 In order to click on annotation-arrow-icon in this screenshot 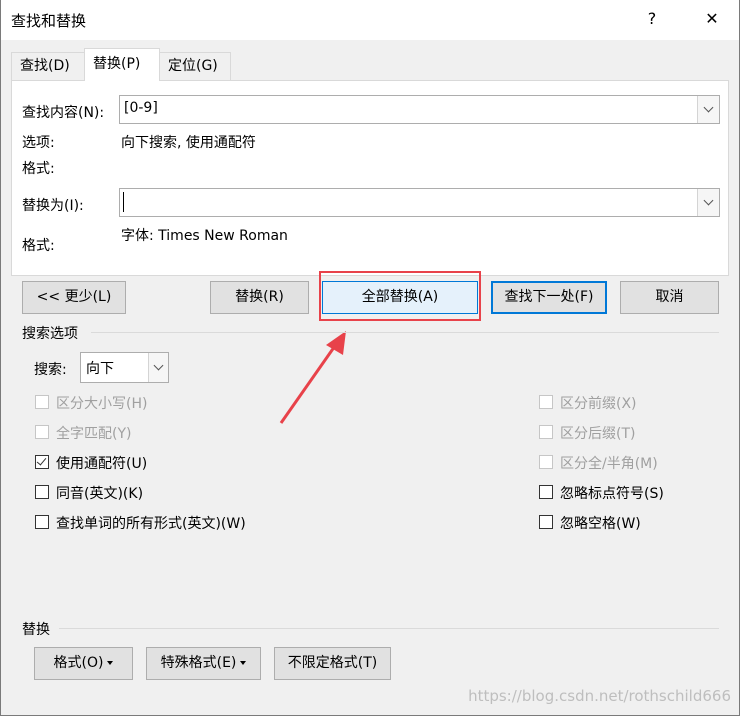, I will do `click(312, 377)`.